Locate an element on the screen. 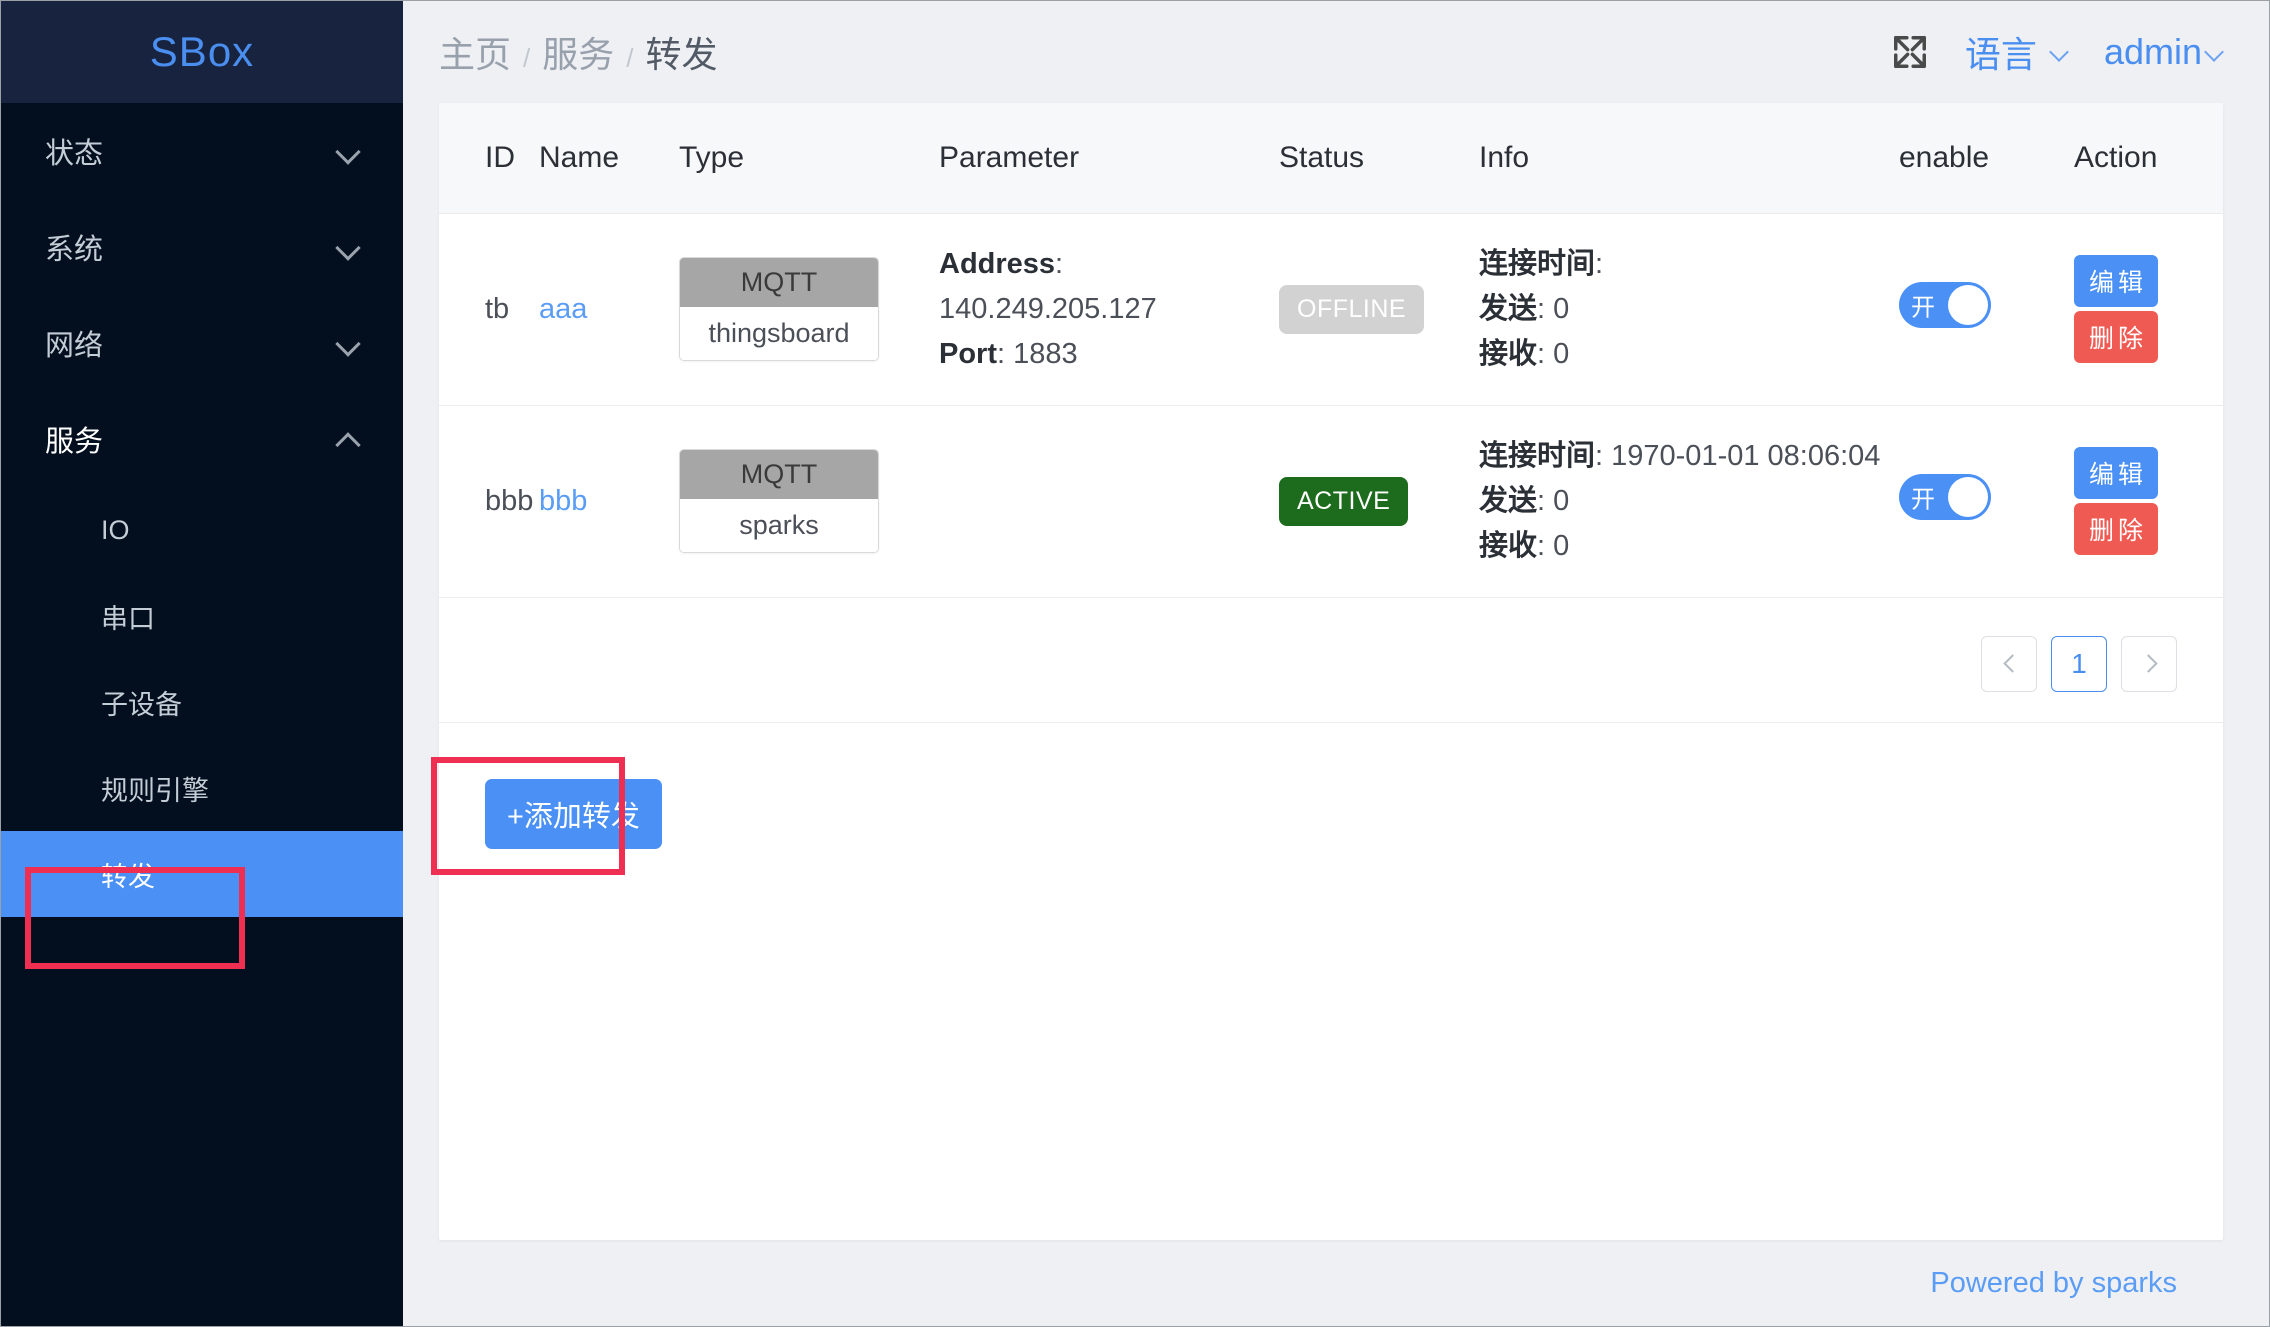  cell-id: tb is located at coordinates (489, 309).